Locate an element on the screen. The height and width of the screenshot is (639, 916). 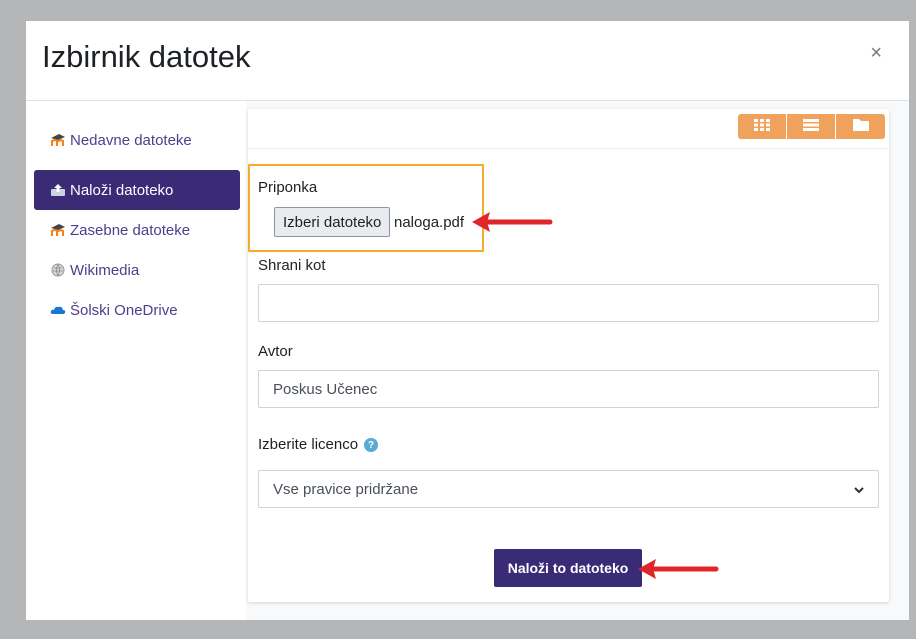
list-view-icon is located at coordinates (811, 127).